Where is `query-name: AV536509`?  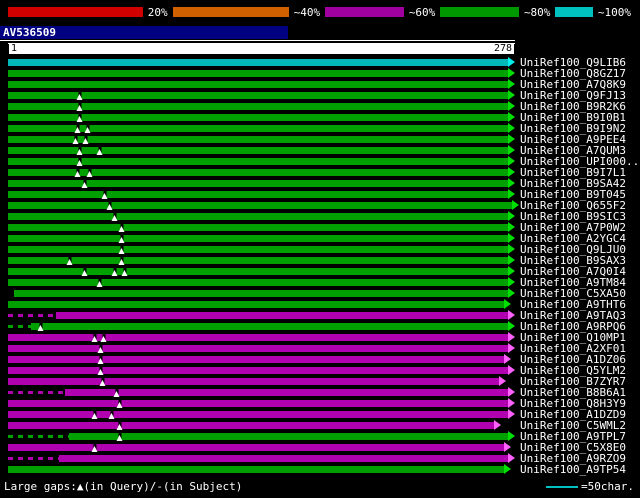 query-name: AV536509 is located at coordinates (144, 32).